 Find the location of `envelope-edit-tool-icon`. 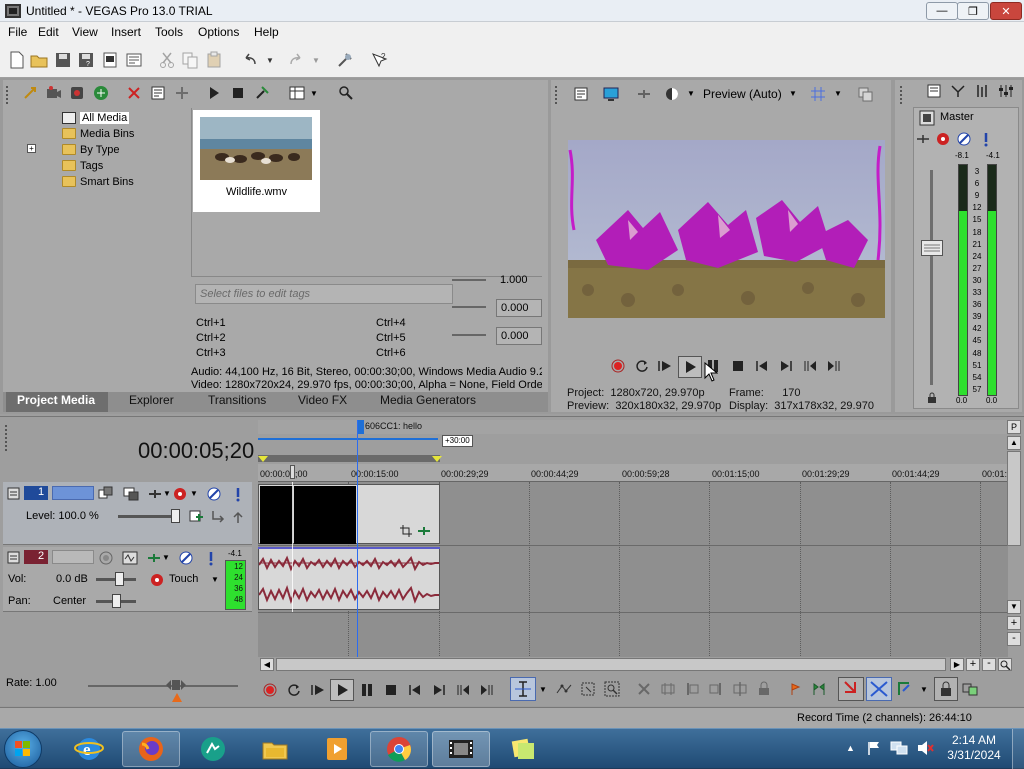

envelope-edit-tool-icon is located at coordinates (564, 689).